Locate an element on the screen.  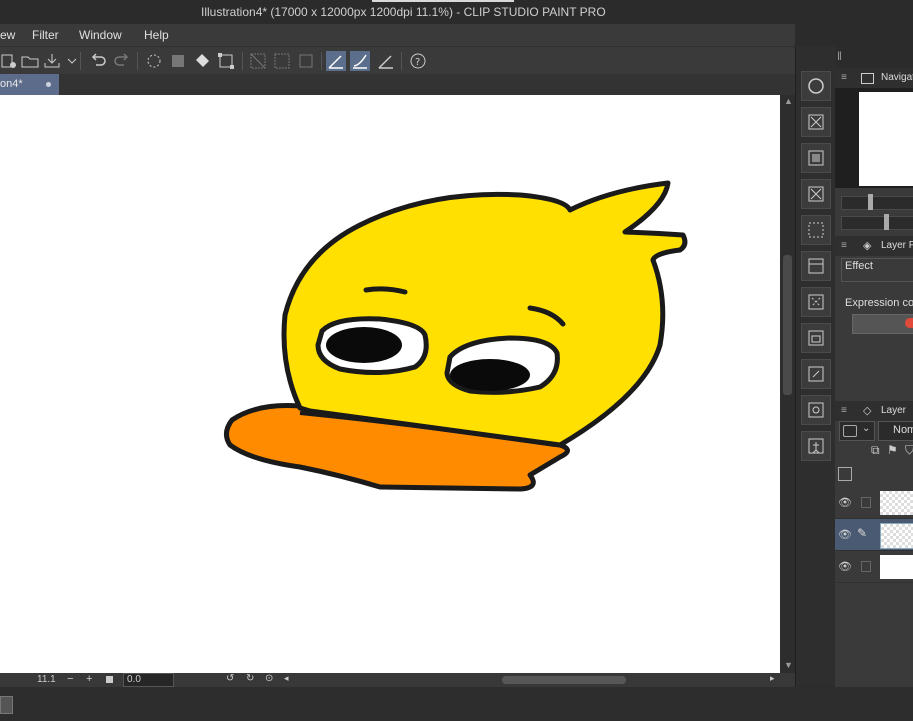
menu-help: Help is located at coordinates (156, 35).